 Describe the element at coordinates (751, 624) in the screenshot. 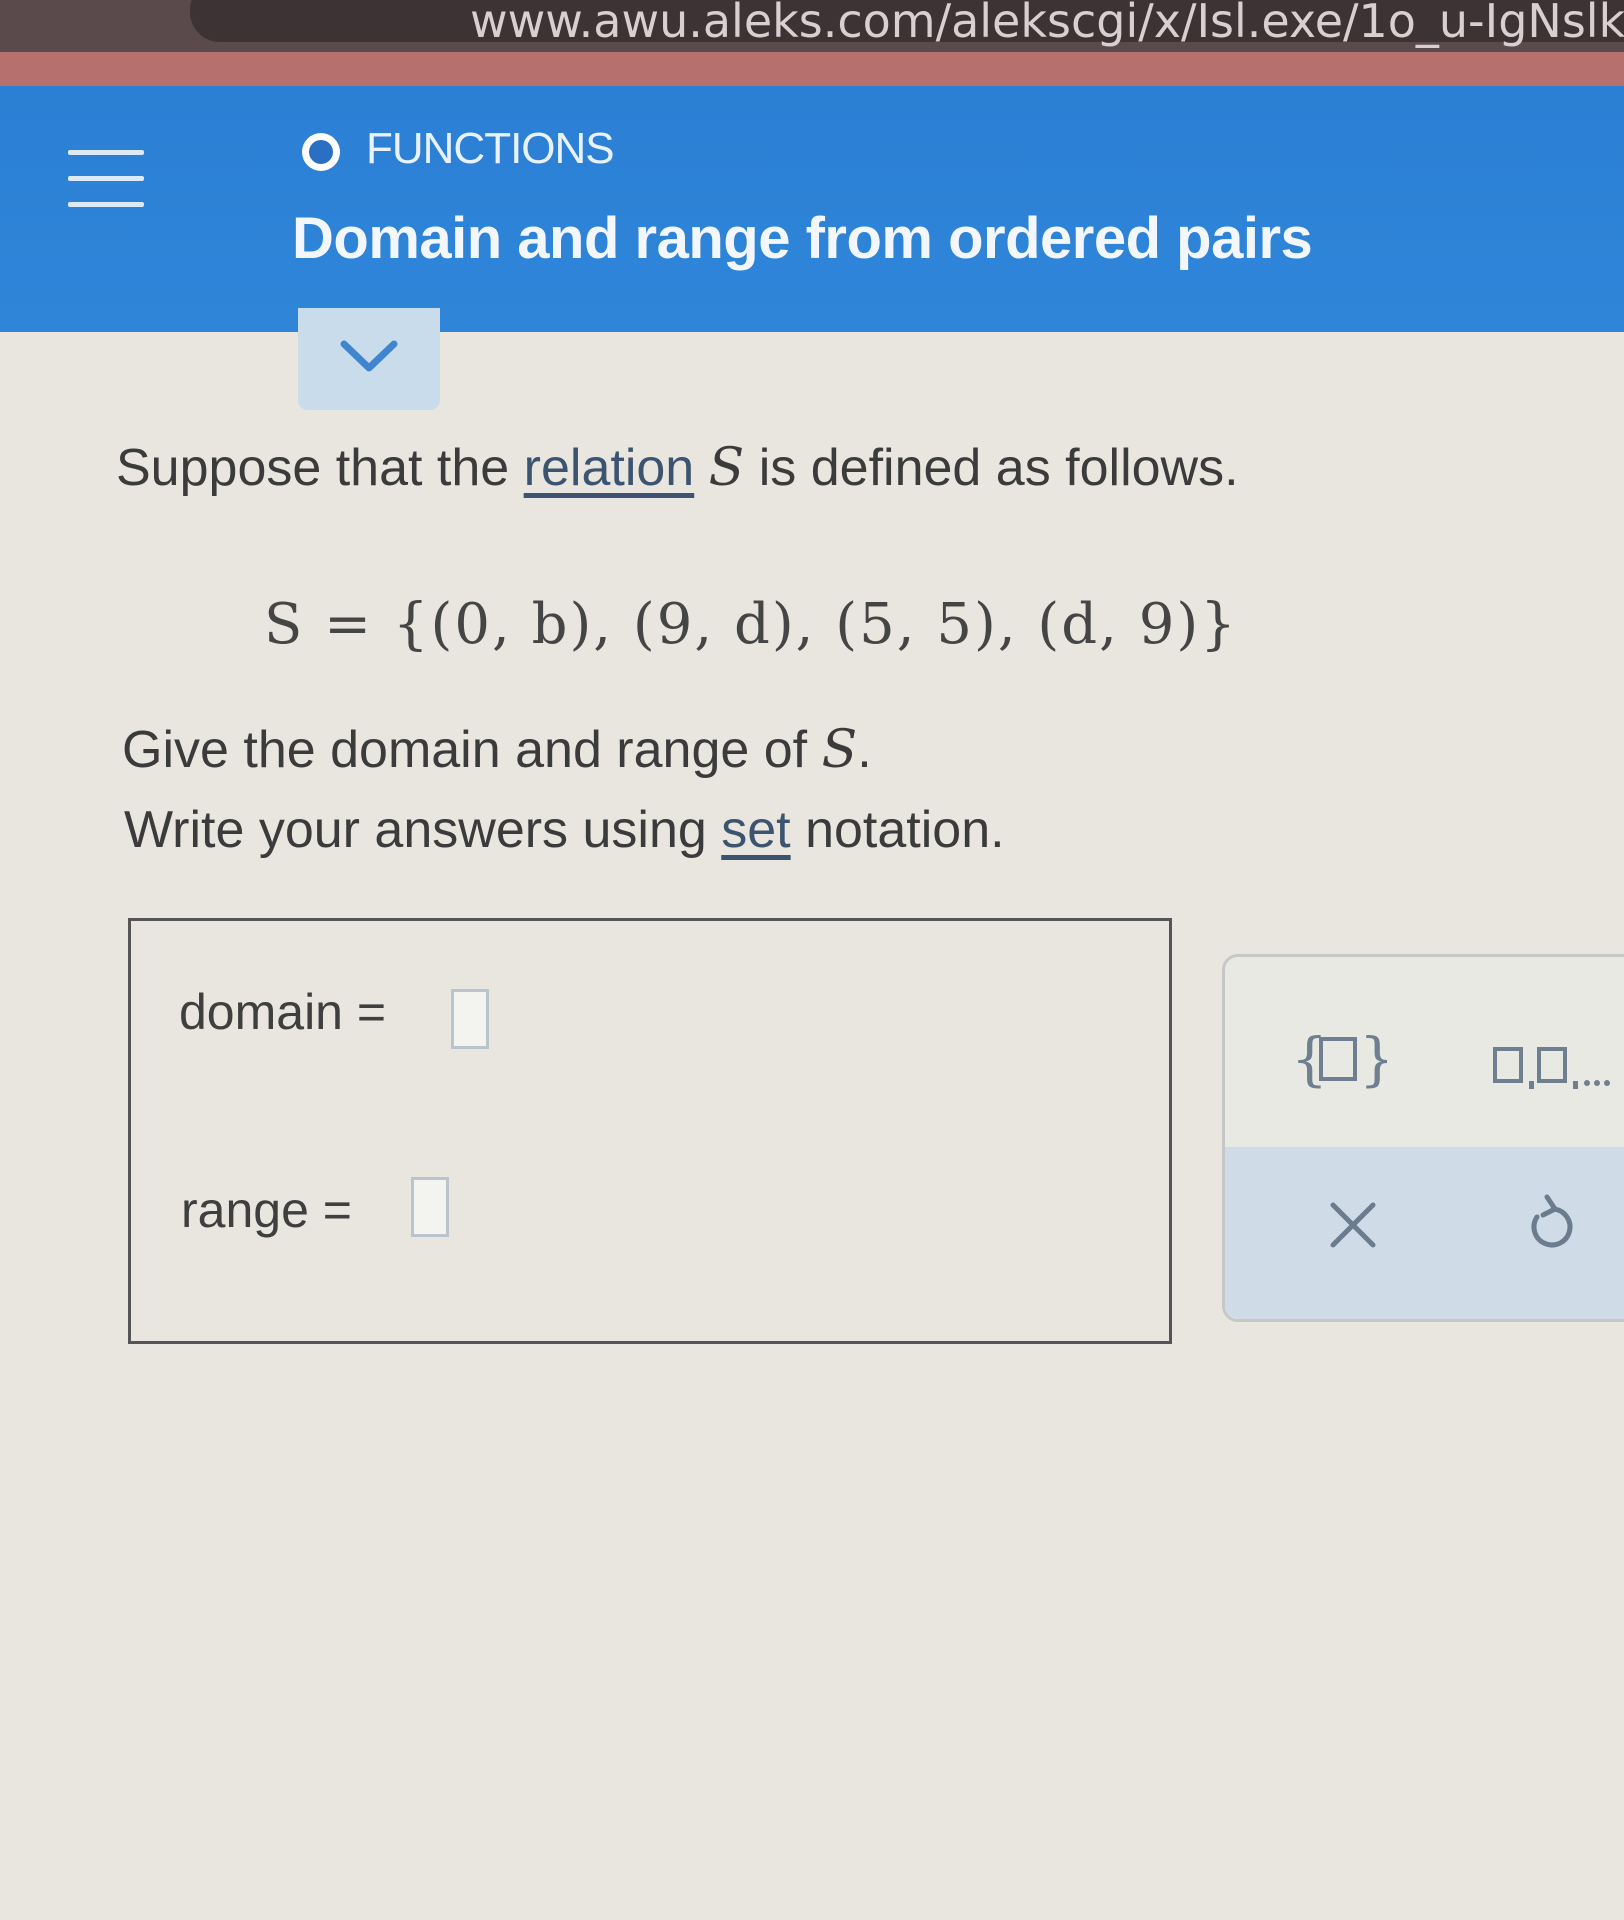

I see `relation-definition: S = {(0, b), (9, d), (5, 5), (d, 9)}` at that location.